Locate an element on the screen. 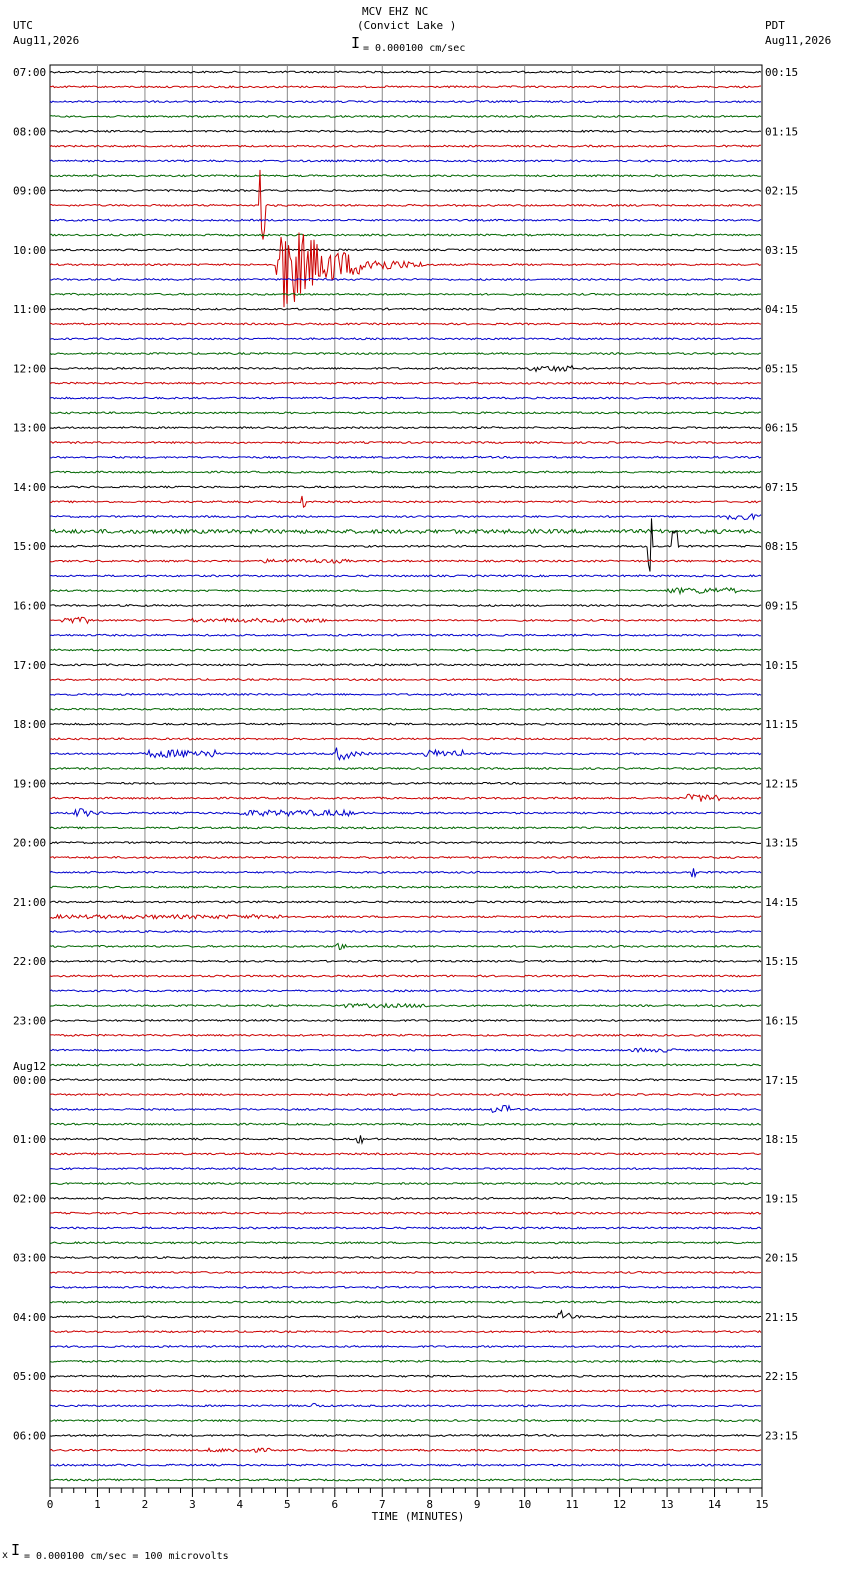 This screenshot has height=1584, width=850. utc-hour-label: 22:00 is located at coordinates (29, 961).